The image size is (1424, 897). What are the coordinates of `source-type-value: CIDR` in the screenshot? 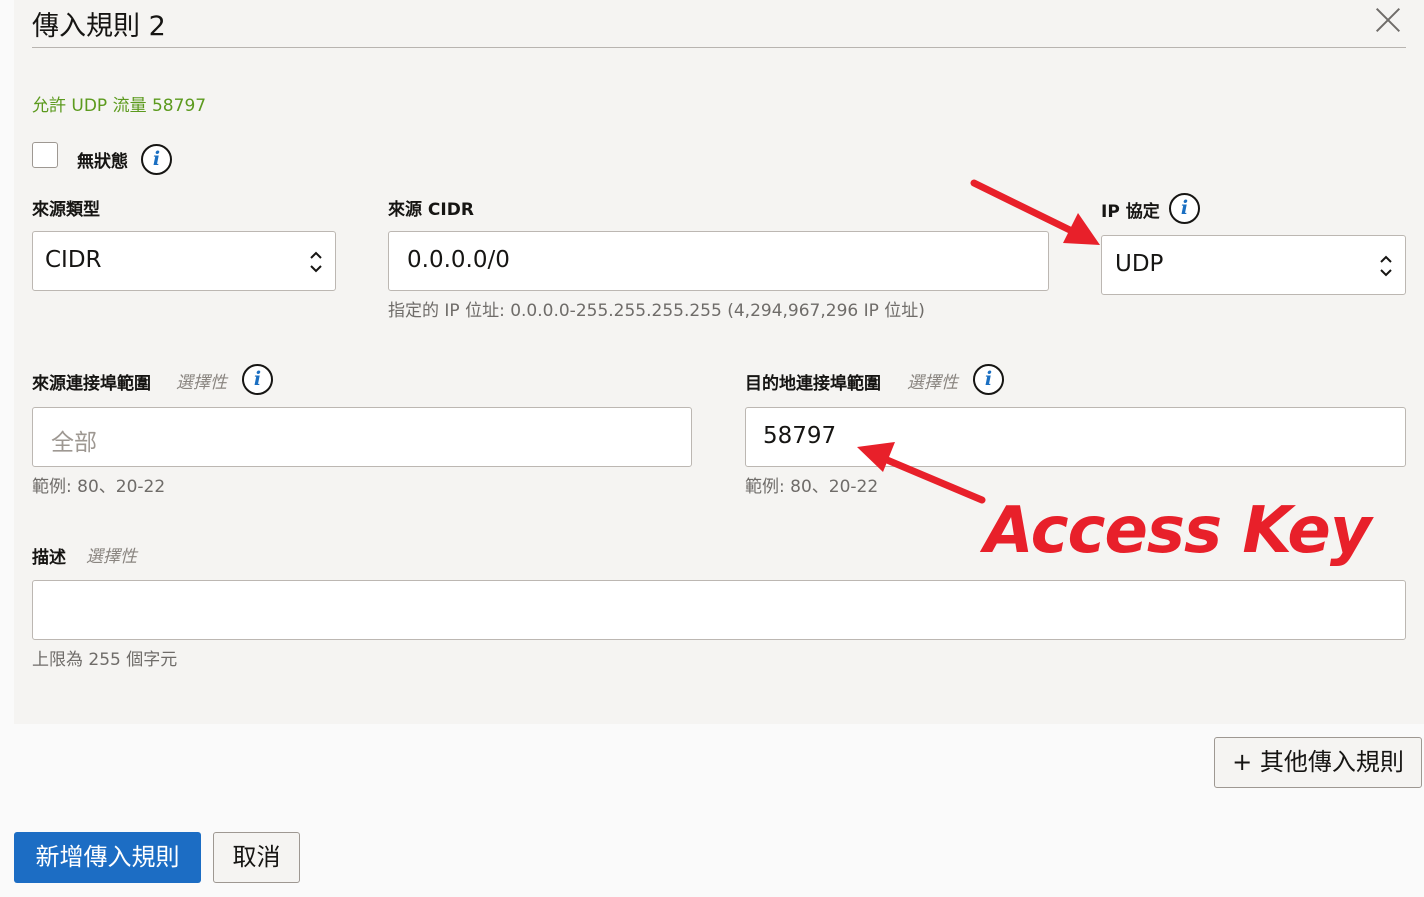 It's located at (73, 260).